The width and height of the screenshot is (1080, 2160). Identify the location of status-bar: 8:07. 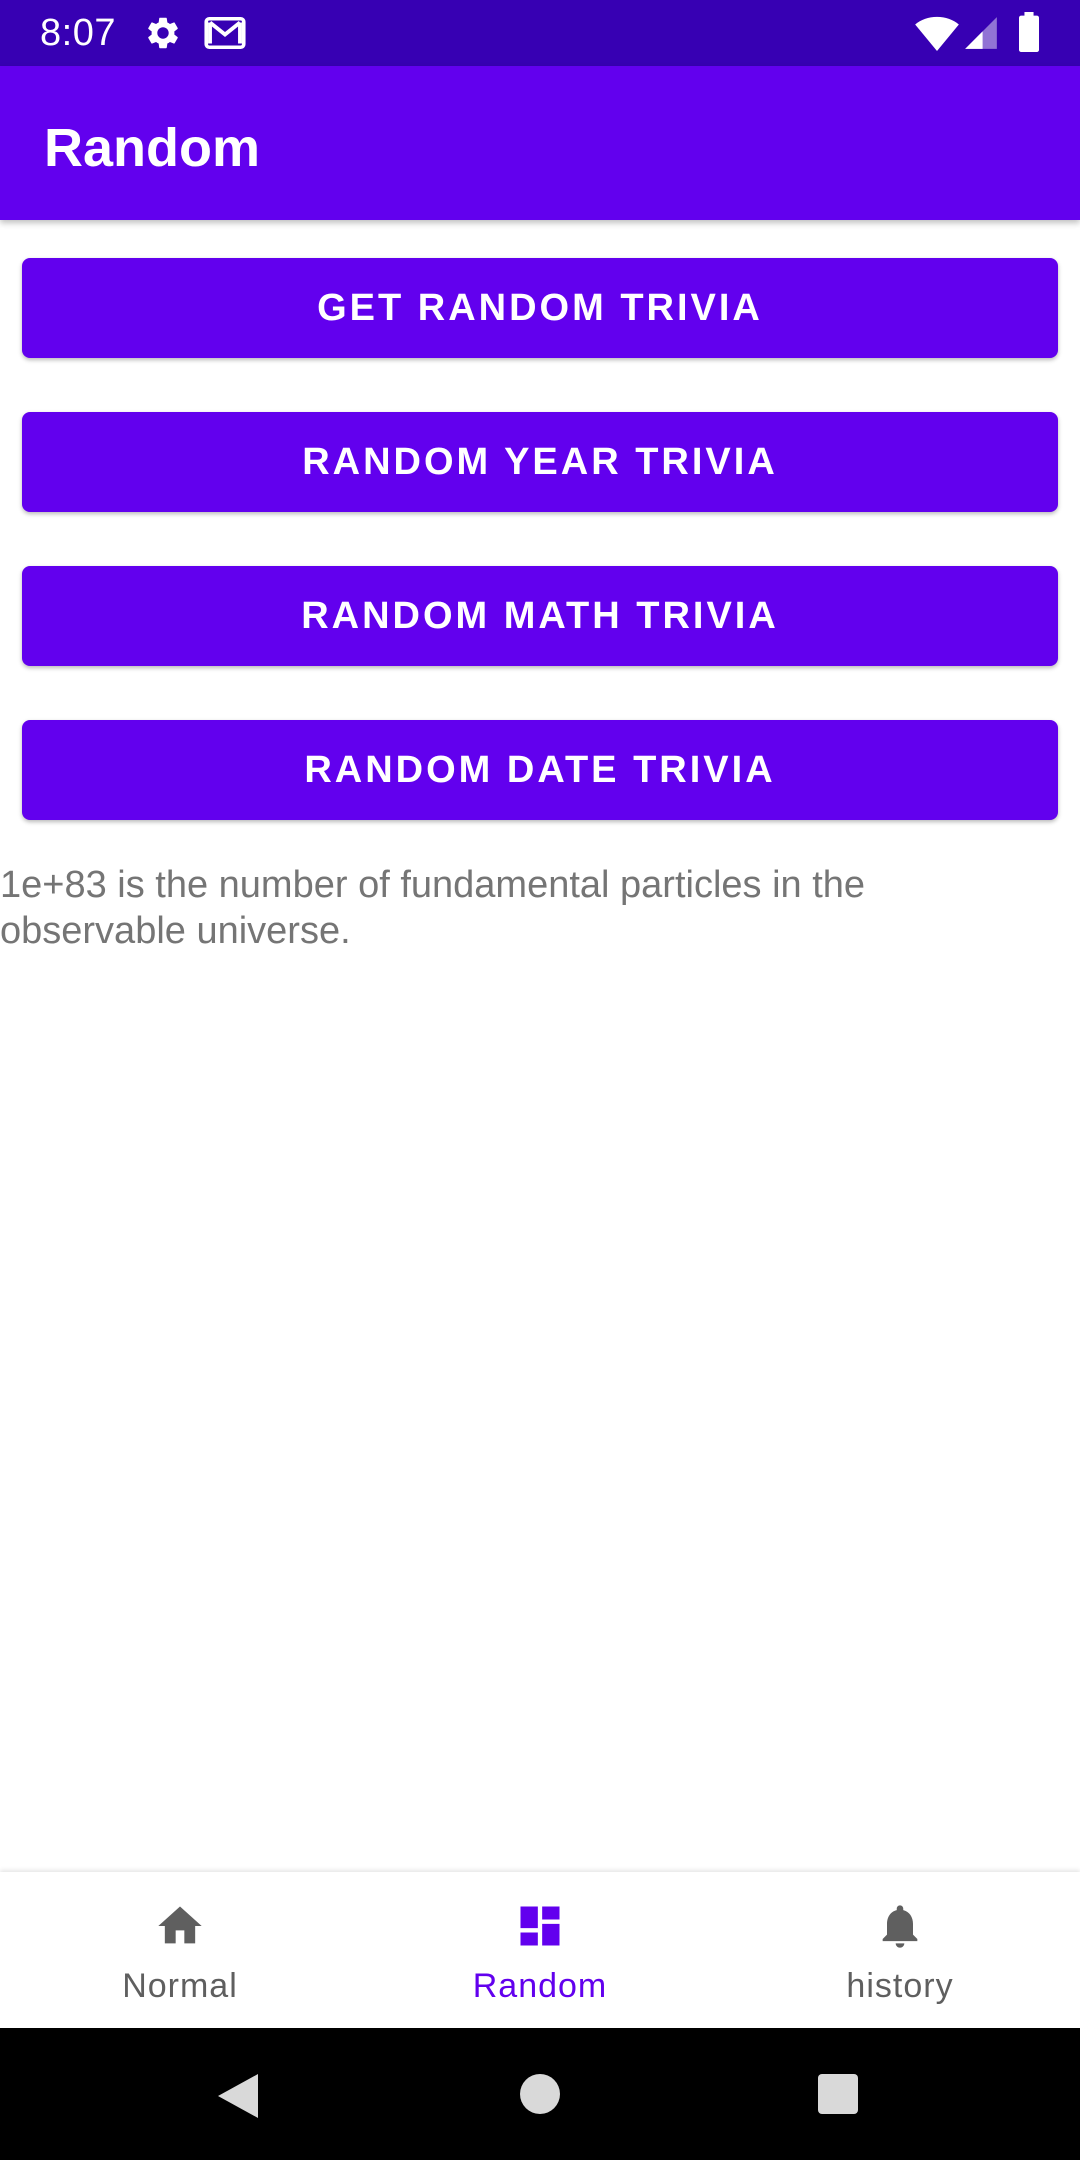
(540, 33).